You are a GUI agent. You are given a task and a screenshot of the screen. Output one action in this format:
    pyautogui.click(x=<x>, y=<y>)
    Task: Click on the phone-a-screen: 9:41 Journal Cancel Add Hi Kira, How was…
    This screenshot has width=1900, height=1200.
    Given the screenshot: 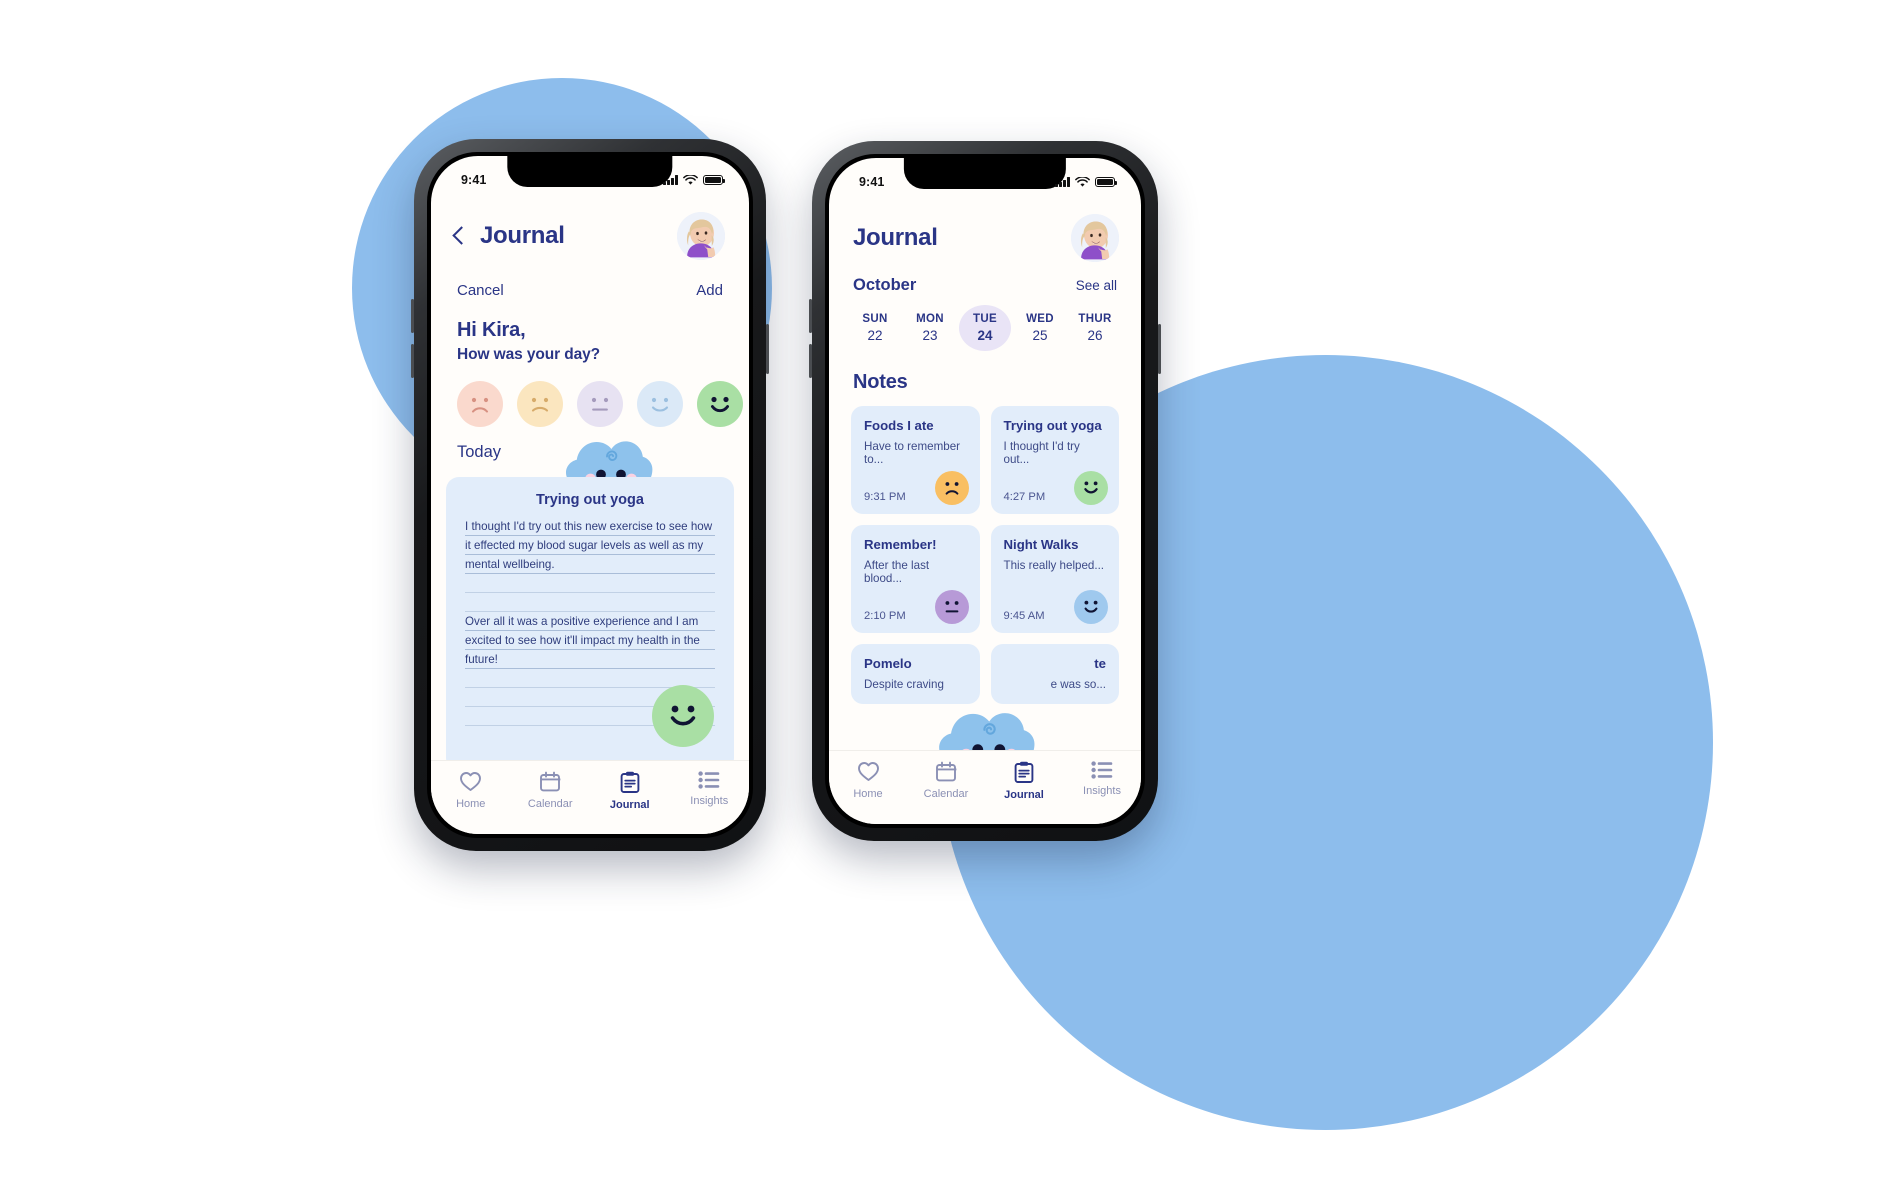 What is the action you would take?
    pyautogui.click(x=590, y=495)
    